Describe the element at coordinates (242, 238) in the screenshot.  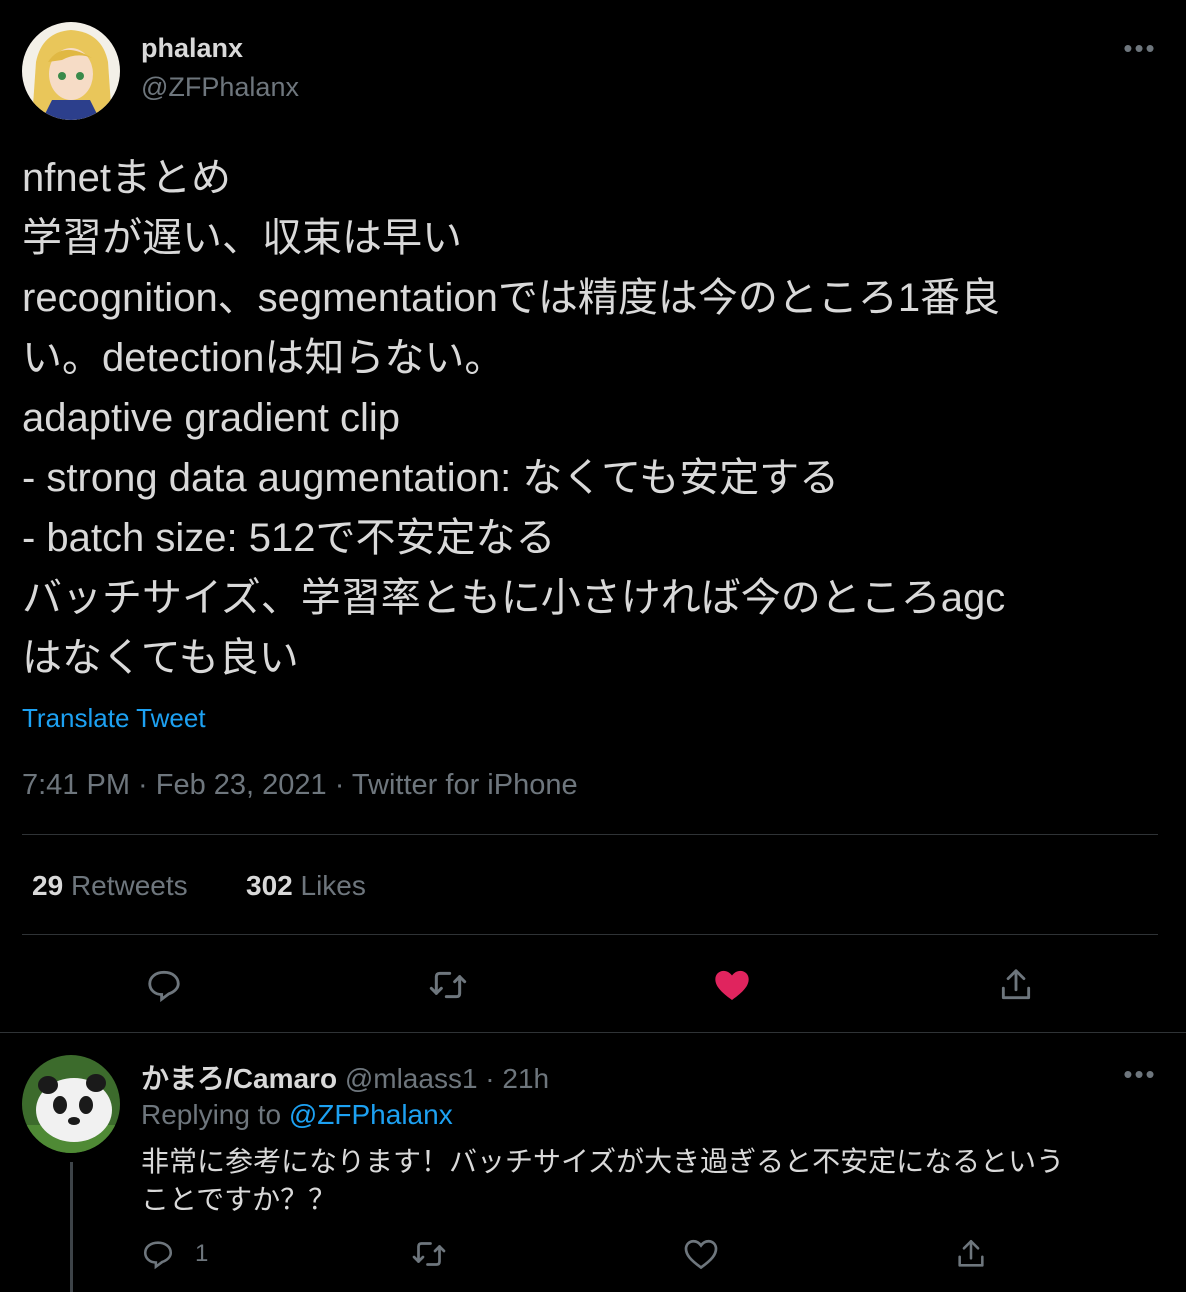
I see `tweet-line: 学習が遅い、収束は早い` at that location.